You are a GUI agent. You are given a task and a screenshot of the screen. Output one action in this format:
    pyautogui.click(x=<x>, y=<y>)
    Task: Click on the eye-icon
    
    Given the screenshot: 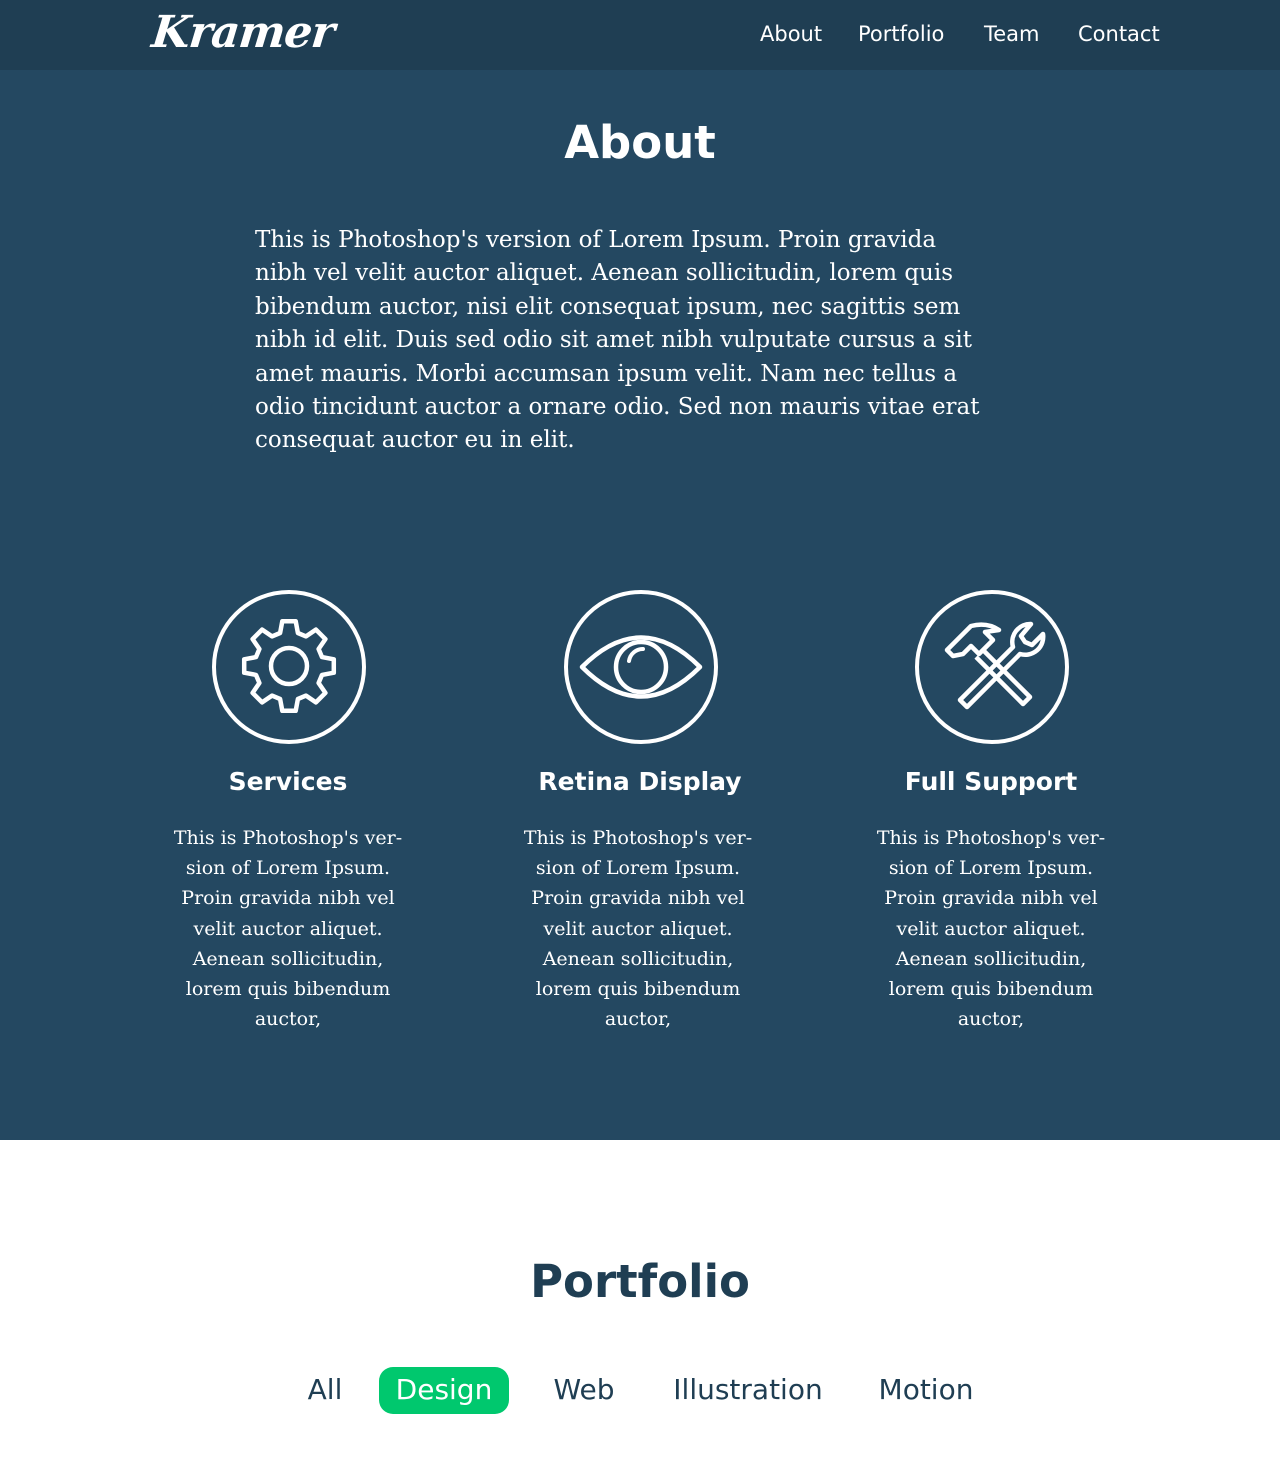 What is the action you would take?
    pyautogui.click(x=641, y=667)
    